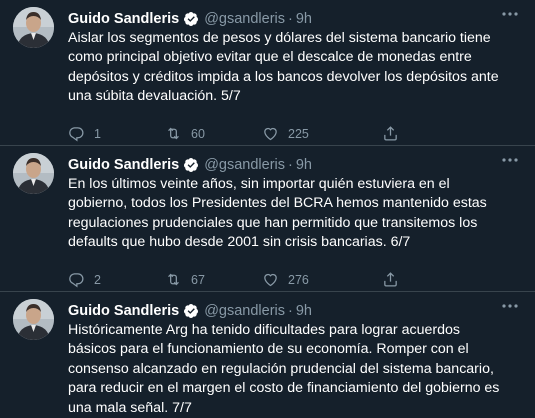 The image size is (535, 418). I want to click on reply-button: 1, so click(116, 133).